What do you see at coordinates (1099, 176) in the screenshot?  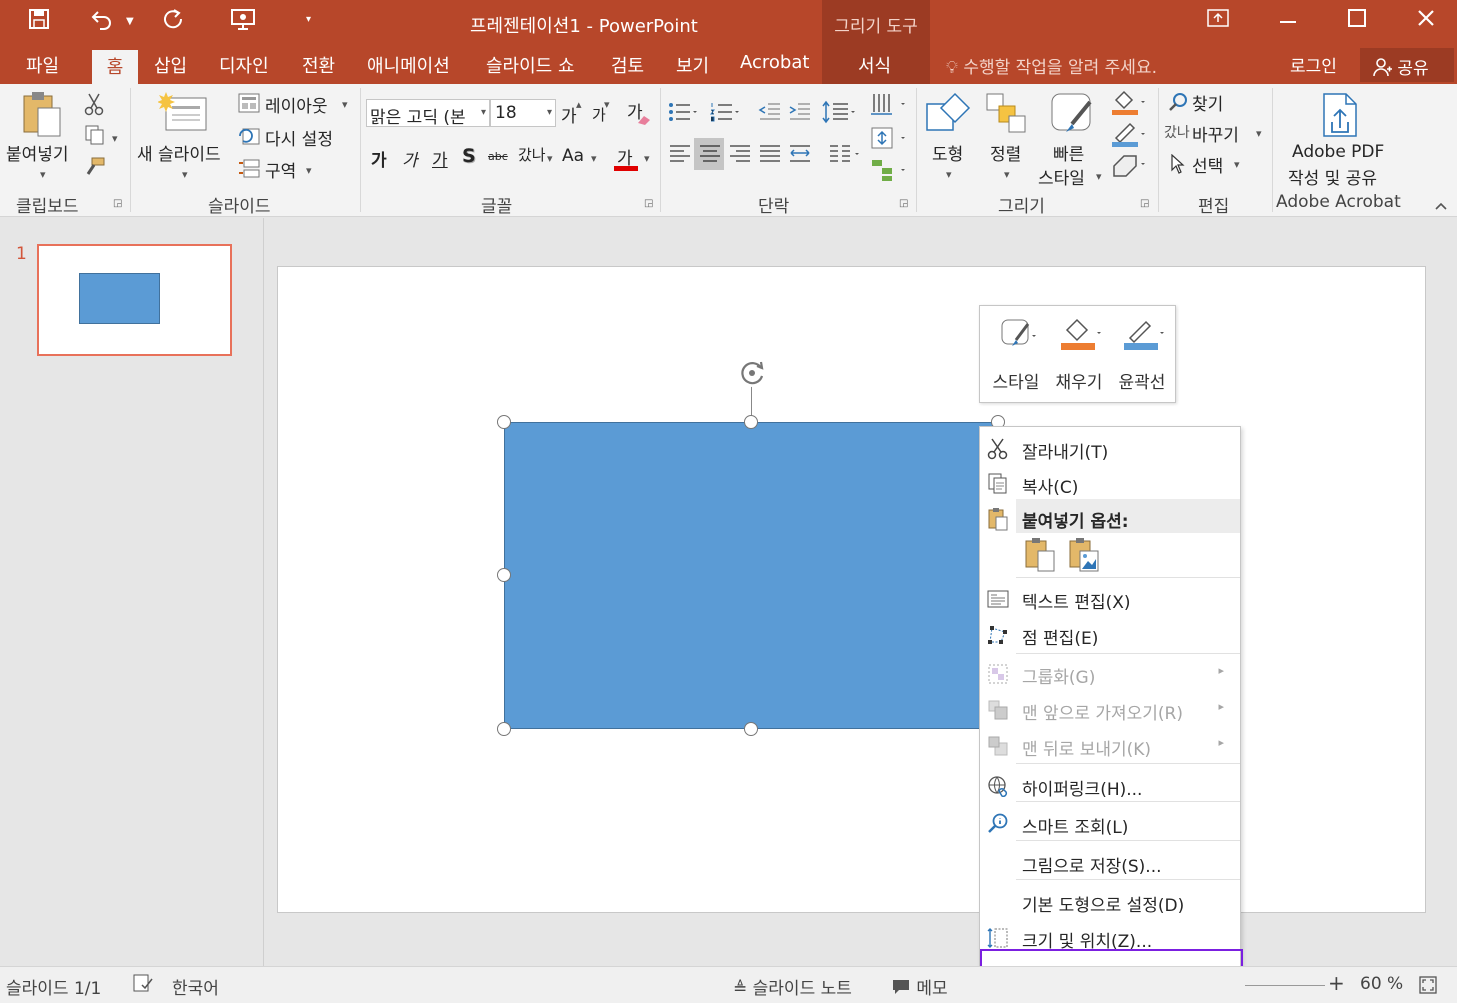 I see `quick-styles-dropdown-icon: ▾` at bounding box center [1099, 176].